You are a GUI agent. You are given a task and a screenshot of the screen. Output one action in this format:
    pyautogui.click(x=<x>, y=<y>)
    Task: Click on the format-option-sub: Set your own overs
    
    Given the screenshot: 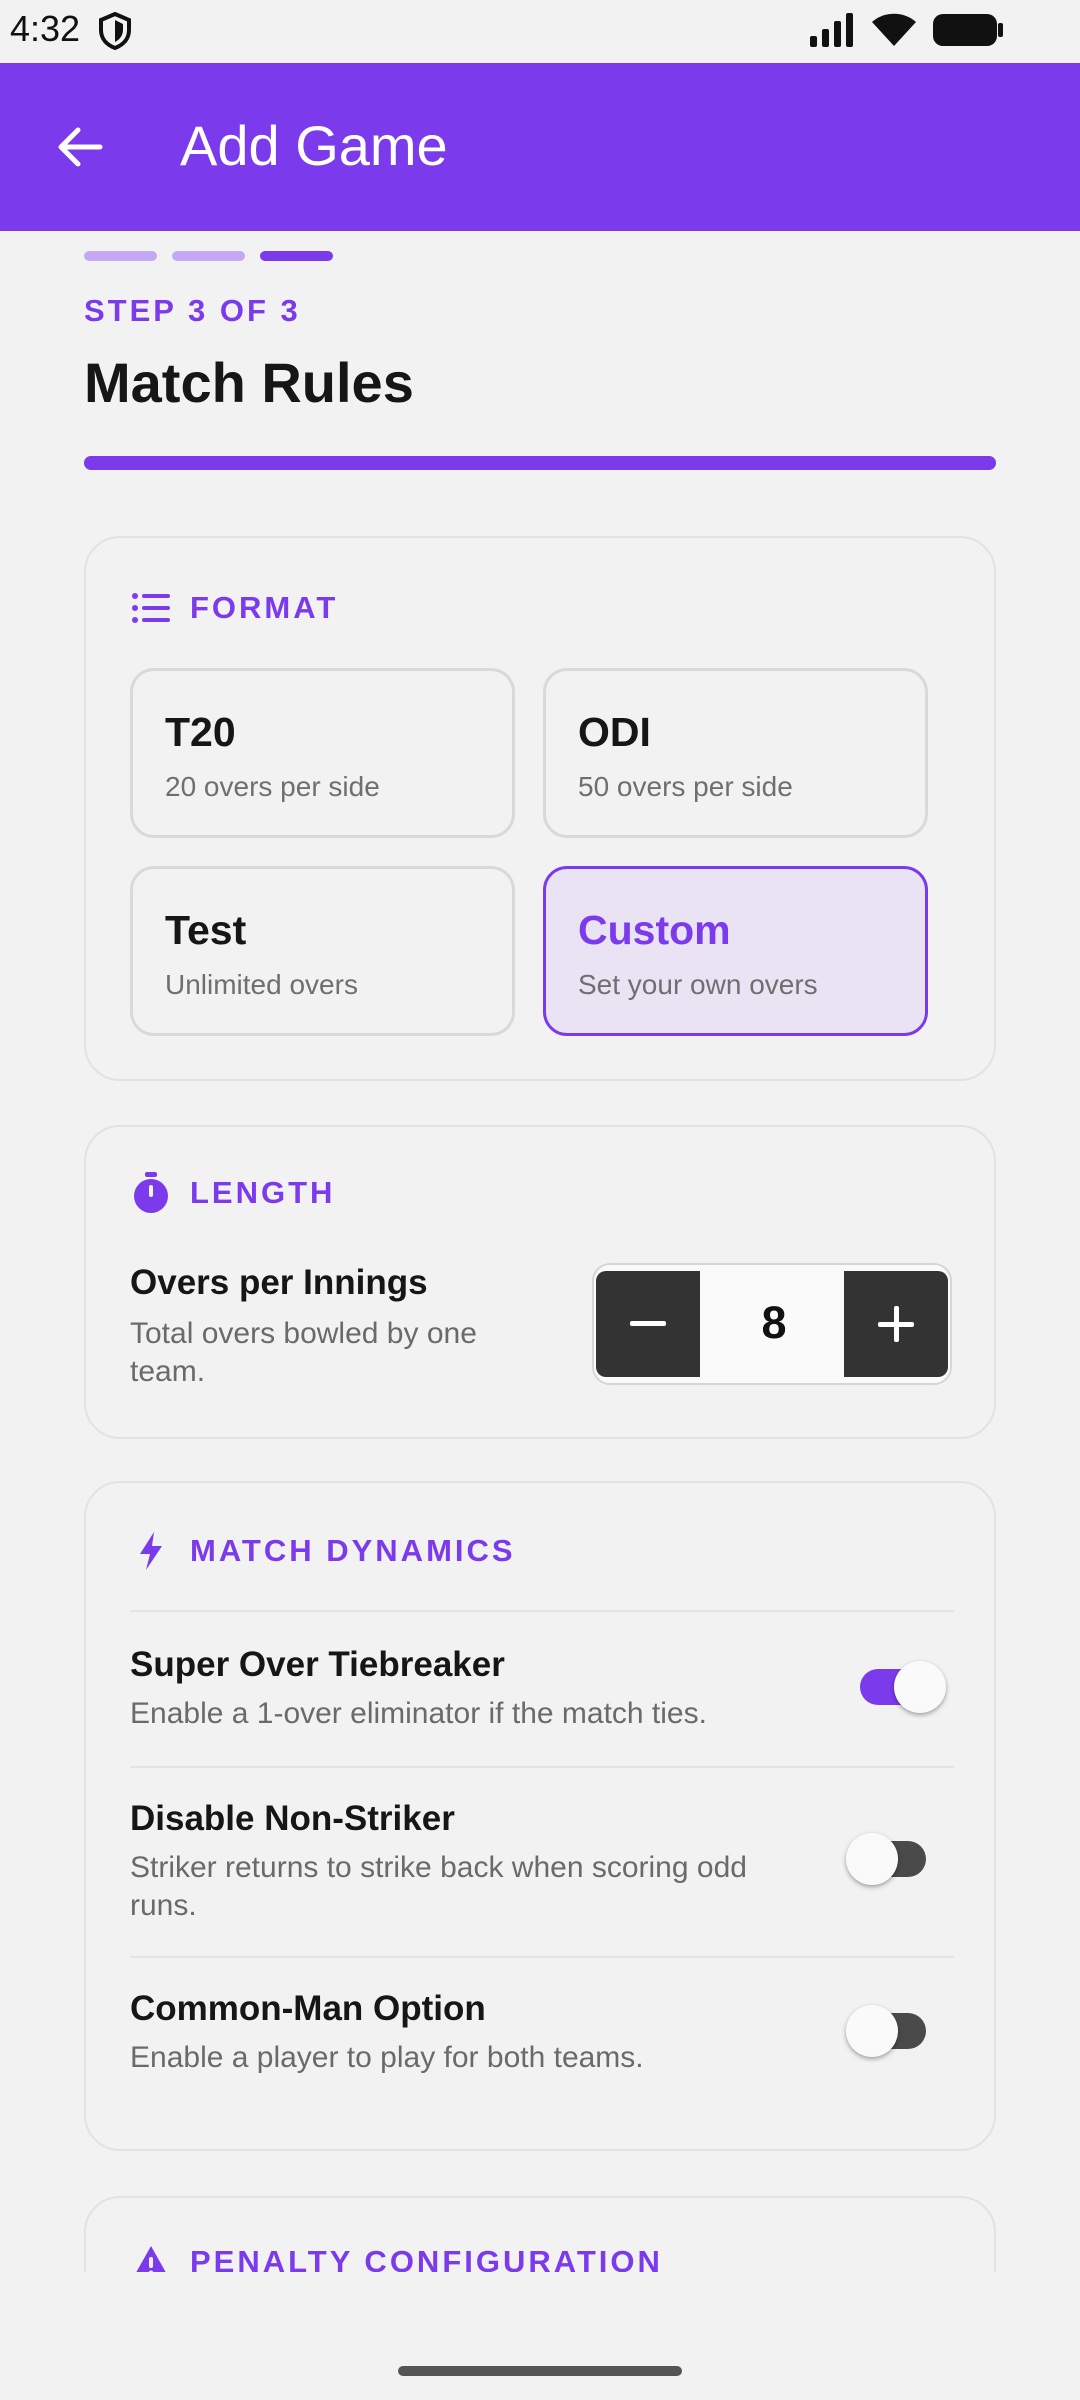 What is the action you would take?
    pyautogui.click(x=698, y=984)
    